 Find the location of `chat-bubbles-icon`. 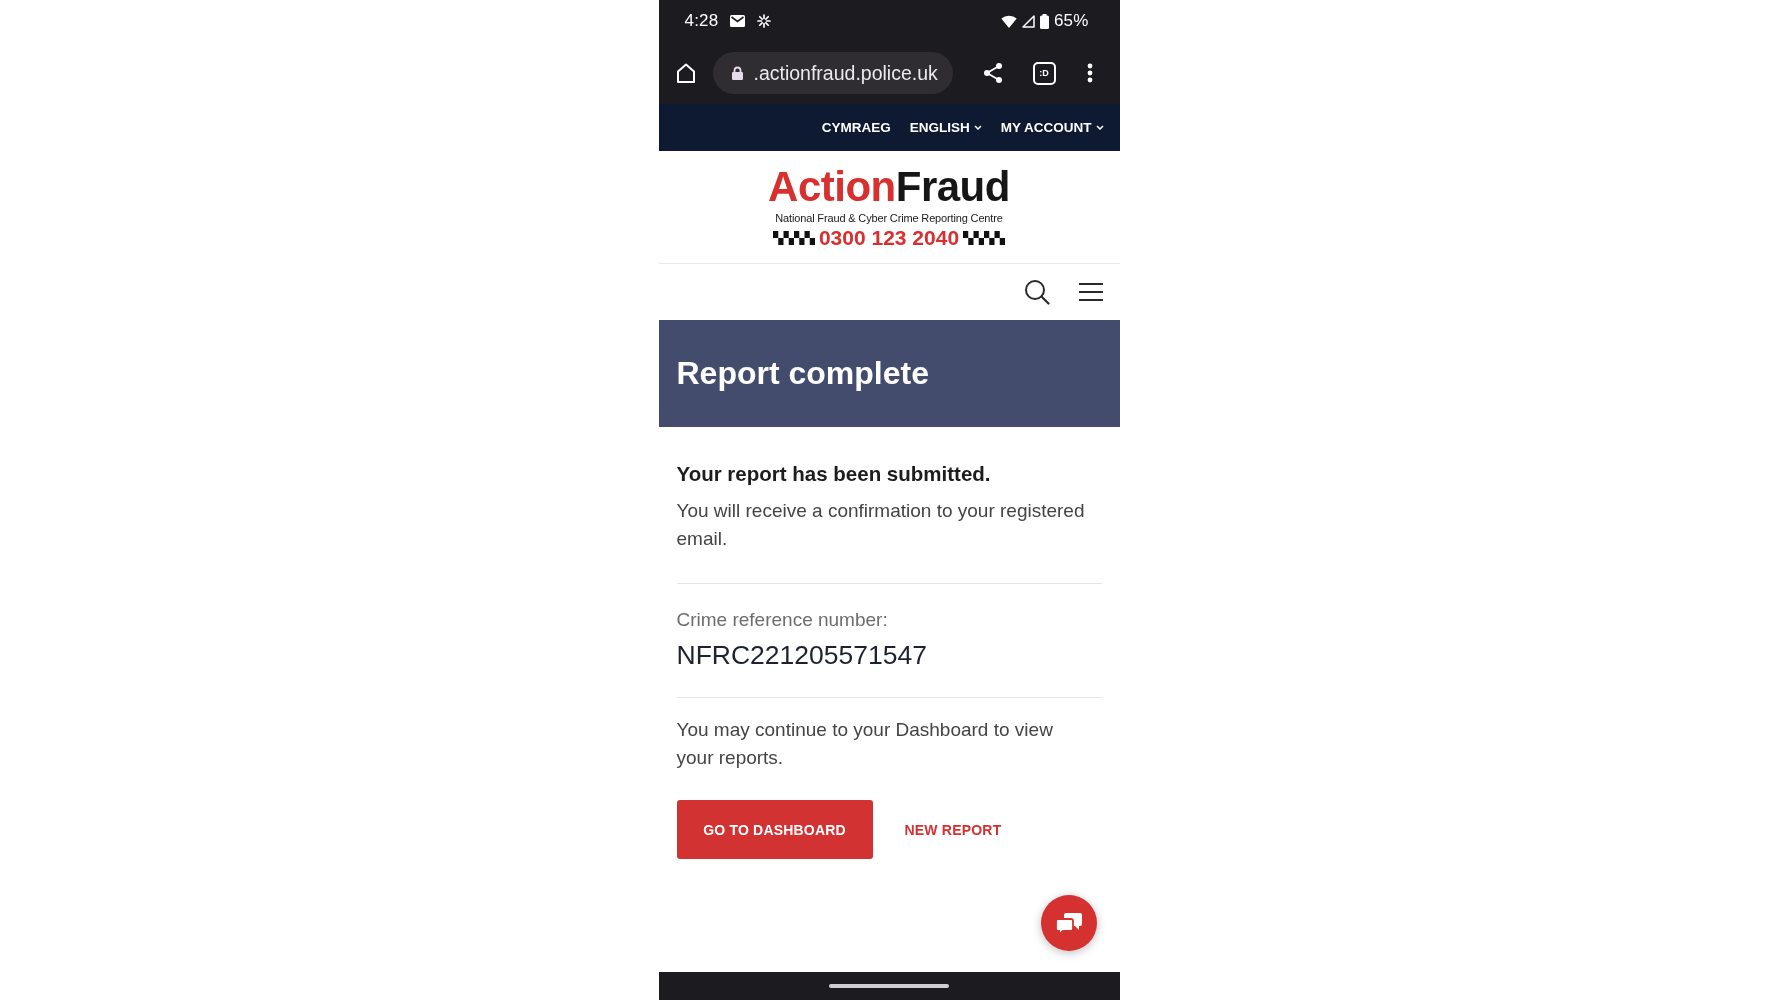

chat-bubbles-icon is located at coordinates (1068, 923).